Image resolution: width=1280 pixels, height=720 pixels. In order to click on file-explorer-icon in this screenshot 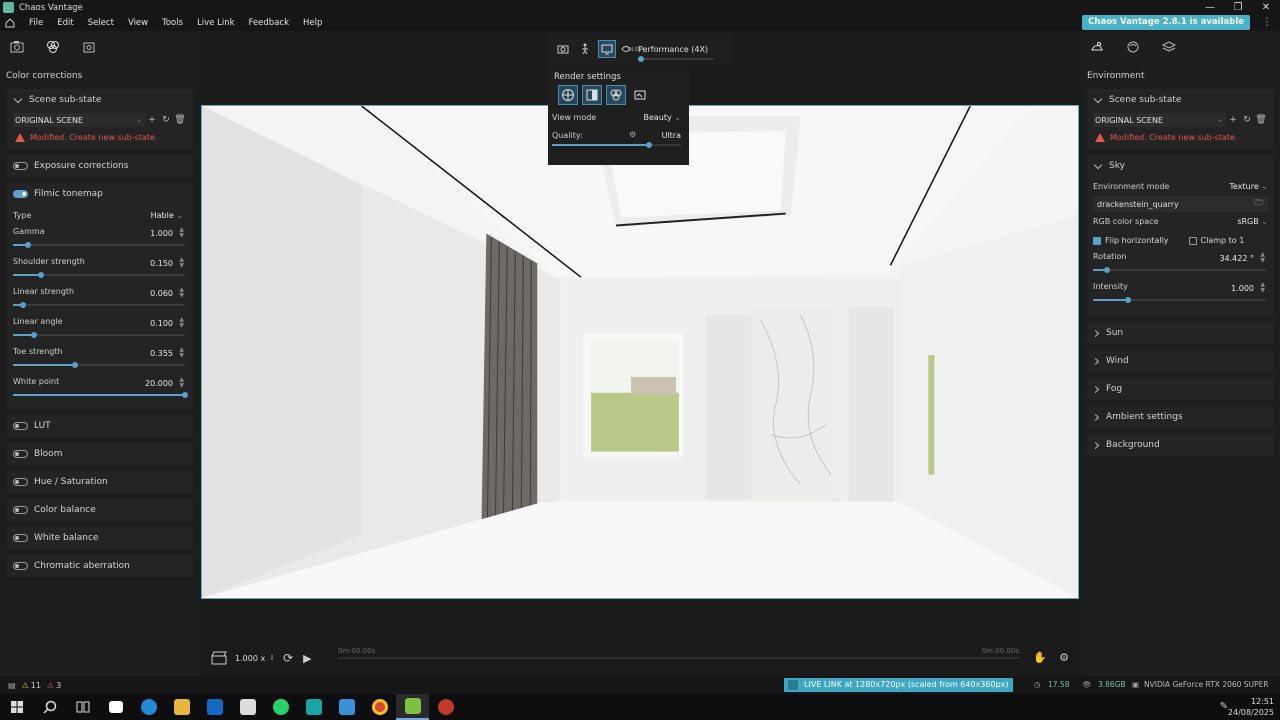, I will do `click(181, 707)`.